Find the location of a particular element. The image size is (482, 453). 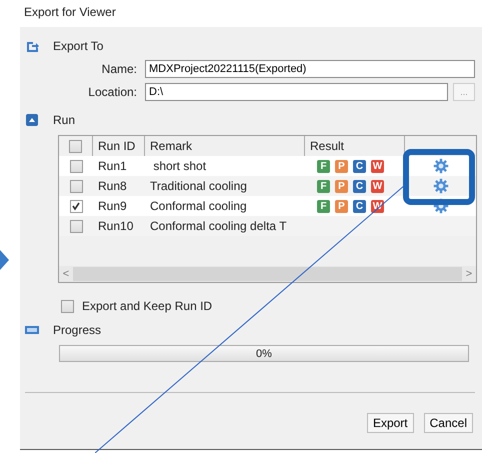

table-cell-text: Run9 is located at coordinates (112, 206).